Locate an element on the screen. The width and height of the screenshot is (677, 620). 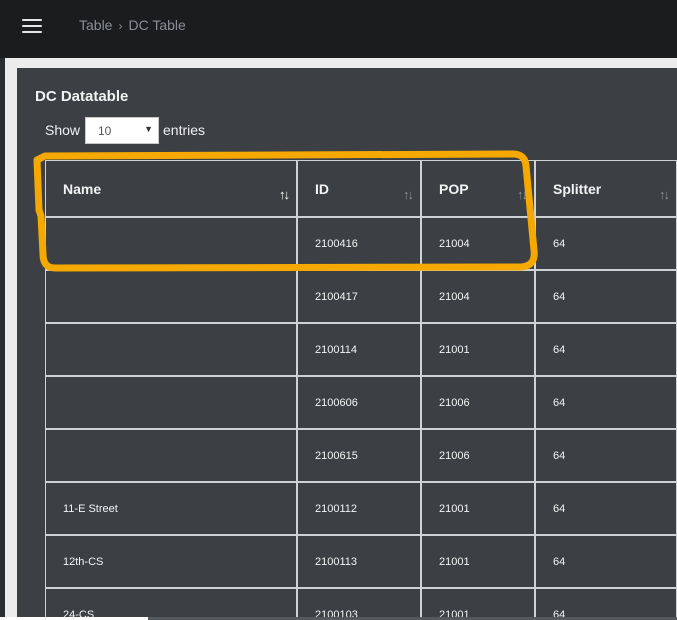
show-label: Show is located at coordinates (63, 130).